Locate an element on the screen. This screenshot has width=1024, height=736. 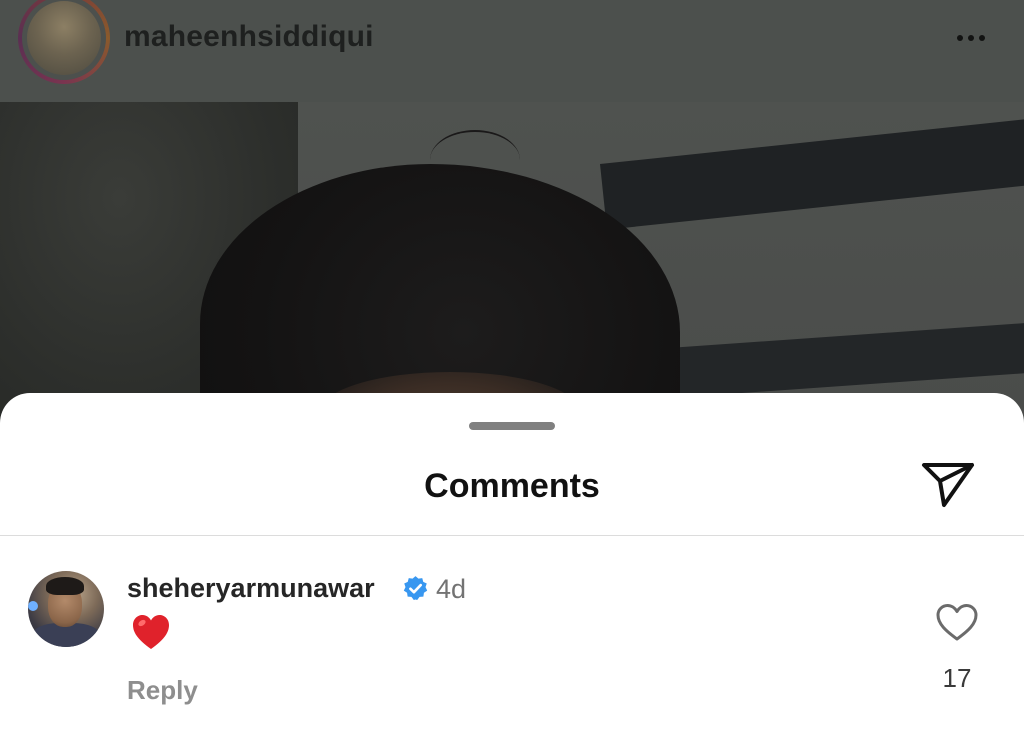
sheet-drag-handle is located at coordinates (512, 426).